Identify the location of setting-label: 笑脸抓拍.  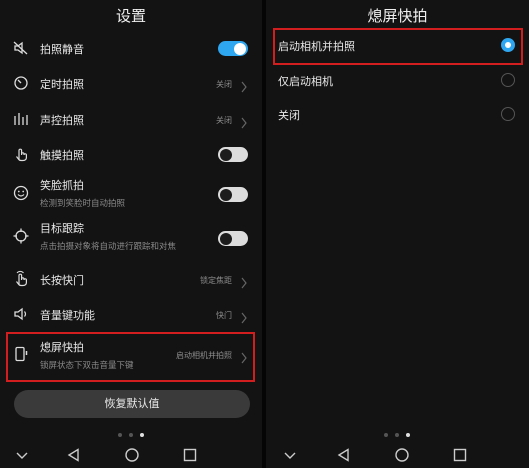
(62, 185).